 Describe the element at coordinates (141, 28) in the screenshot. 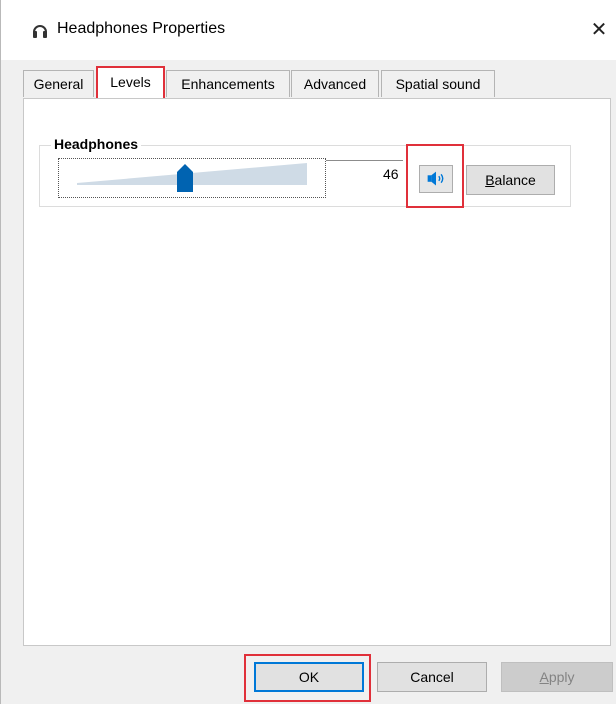

I see `window-title: Headphones Properties` at that location.